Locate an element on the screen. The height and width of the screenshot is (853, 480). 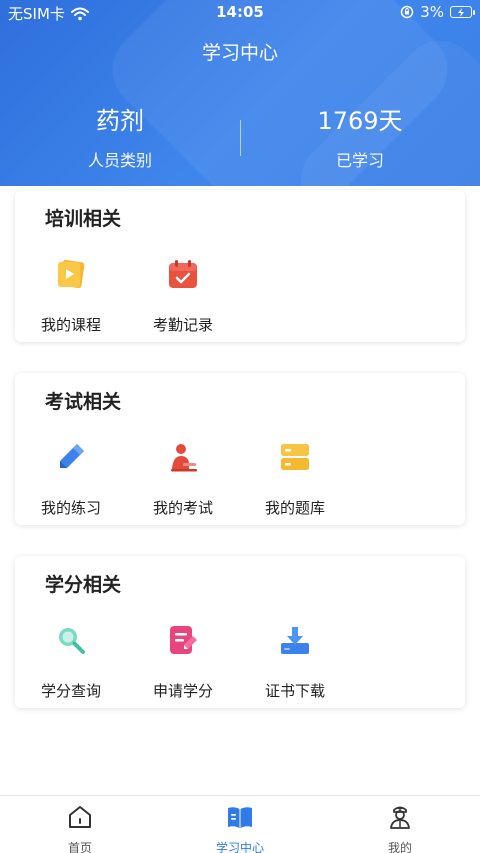
book-icon is located at coordinates (240, 817).